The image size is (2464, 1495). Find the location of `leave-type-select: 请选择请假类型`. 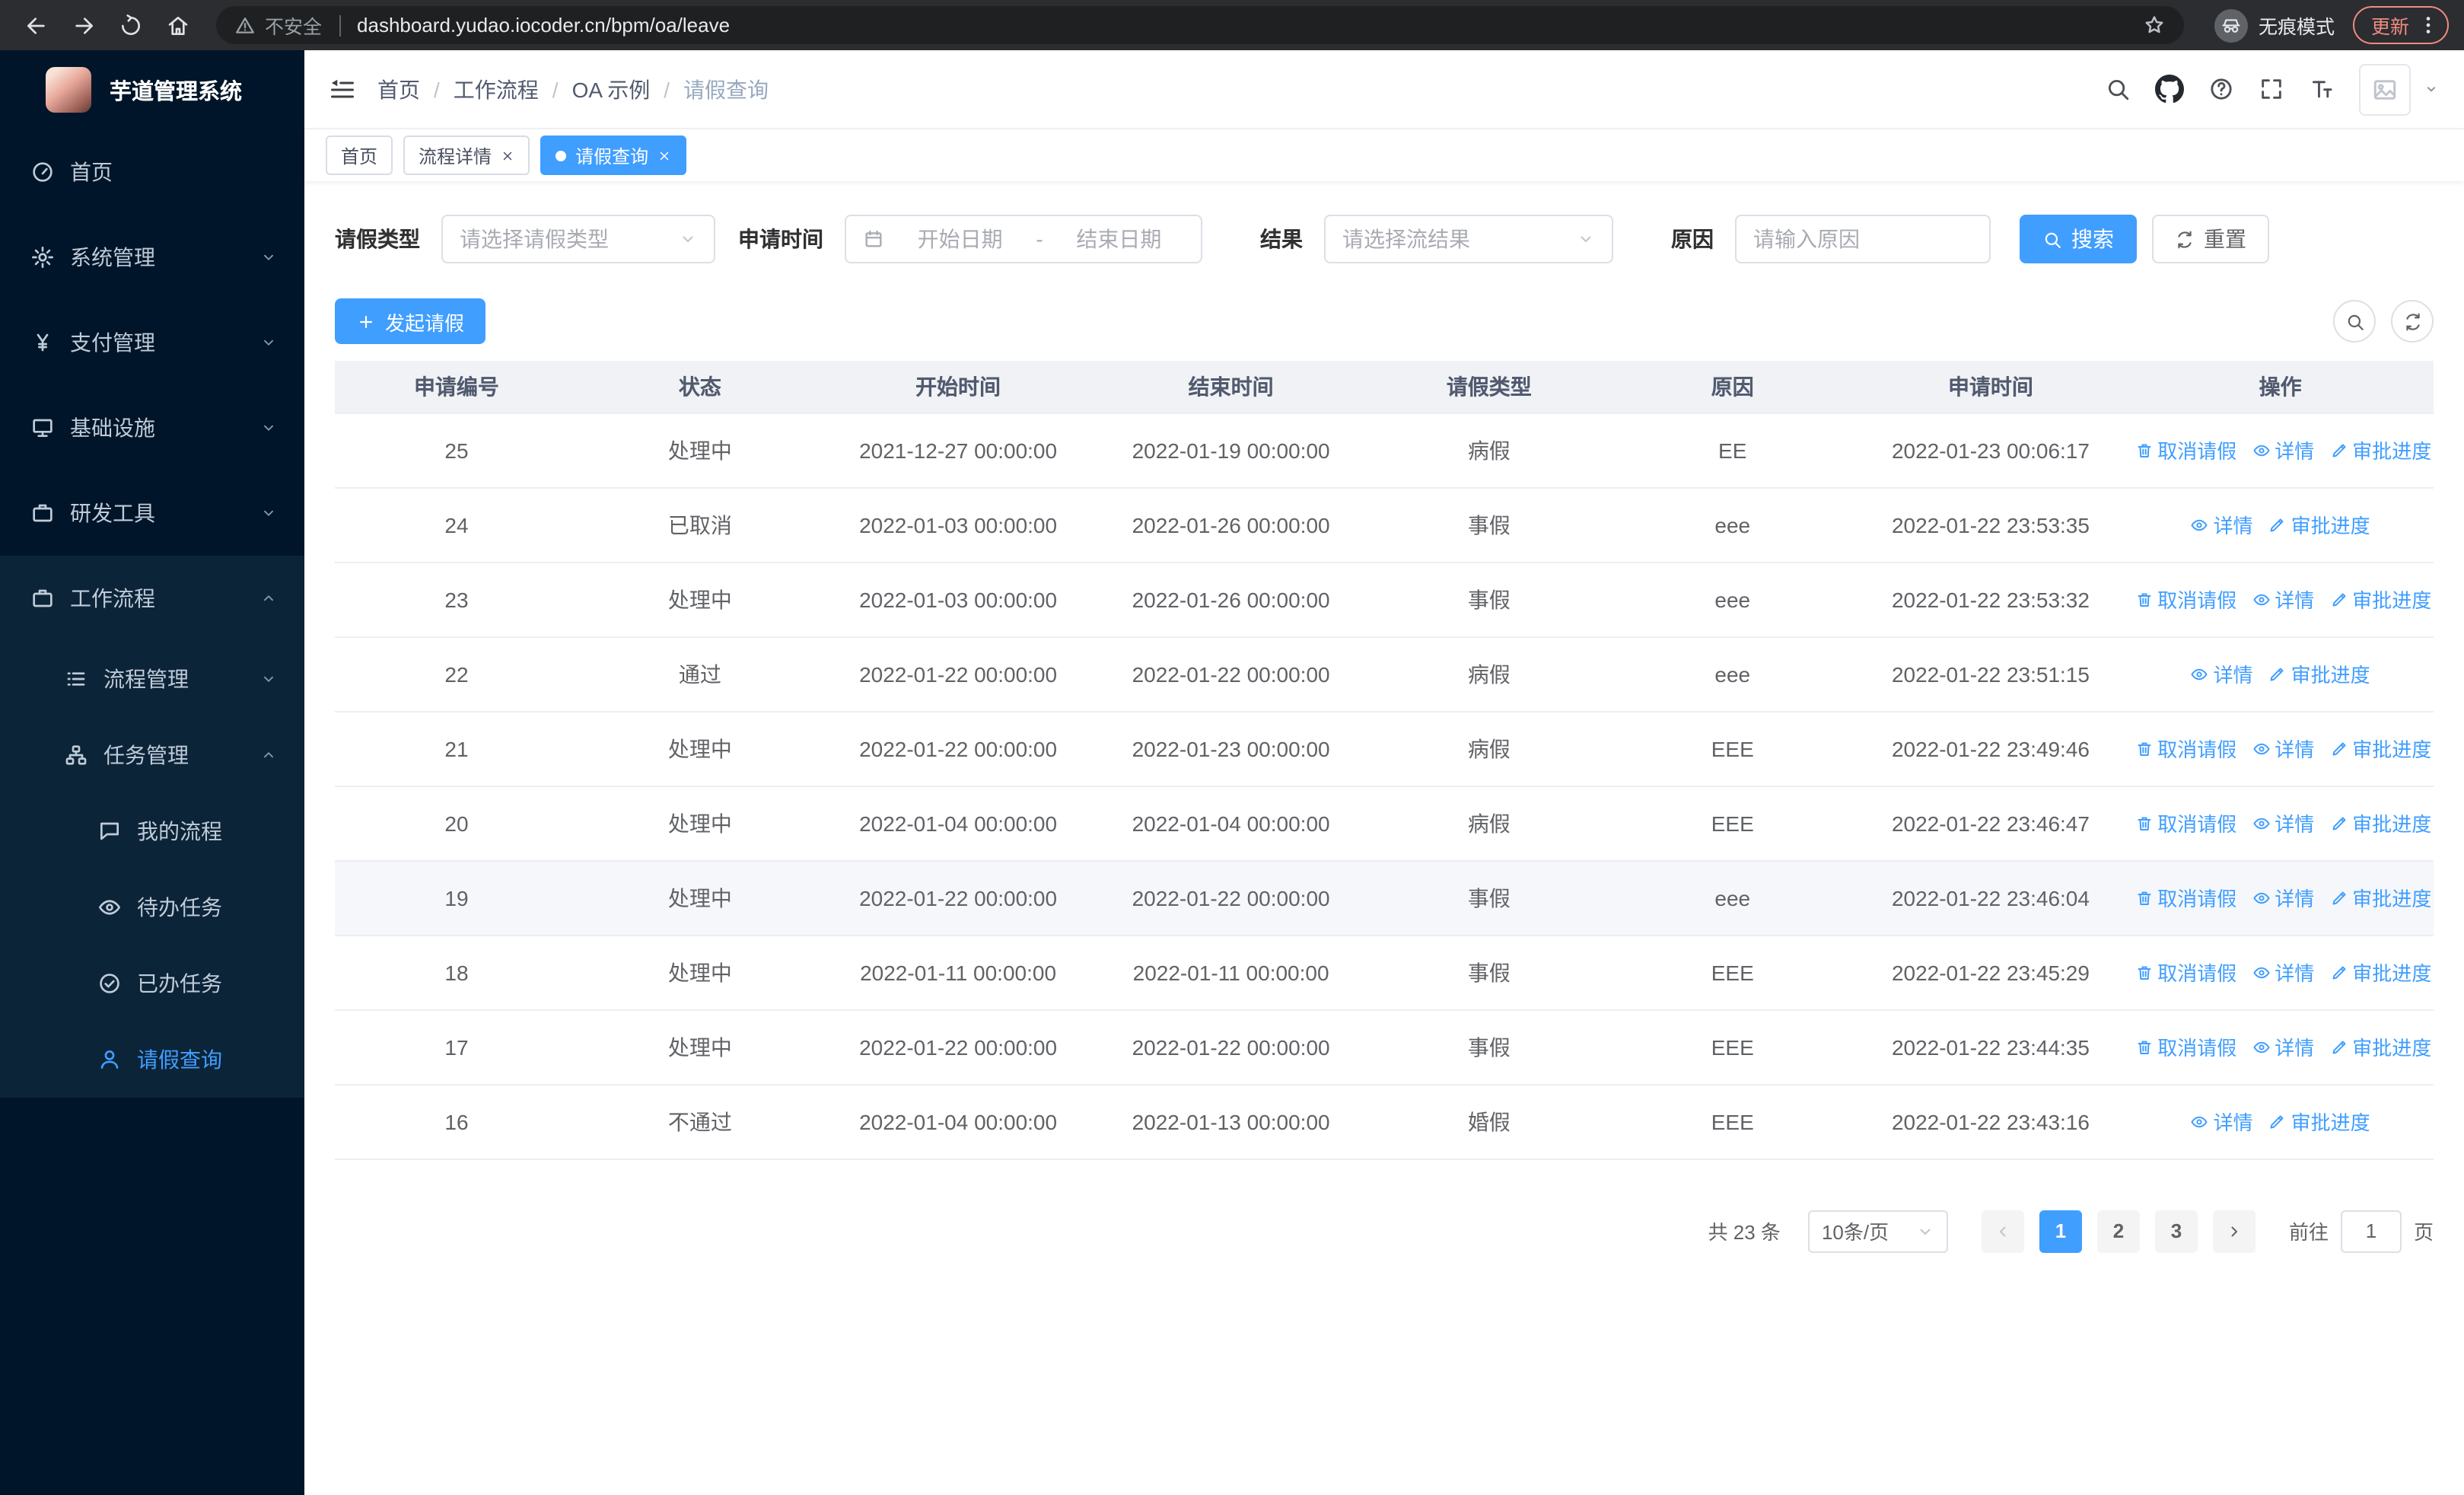

leave-type-select: 请选择请假类型 is located at coordinates (578, 239).